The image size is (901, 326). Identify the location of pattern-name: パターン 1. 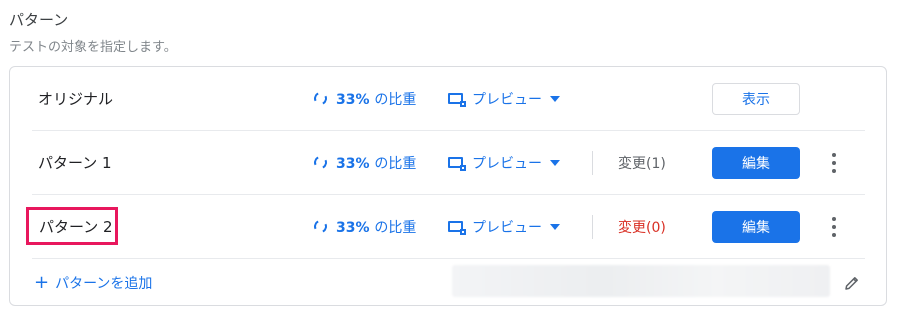
(75, 163).